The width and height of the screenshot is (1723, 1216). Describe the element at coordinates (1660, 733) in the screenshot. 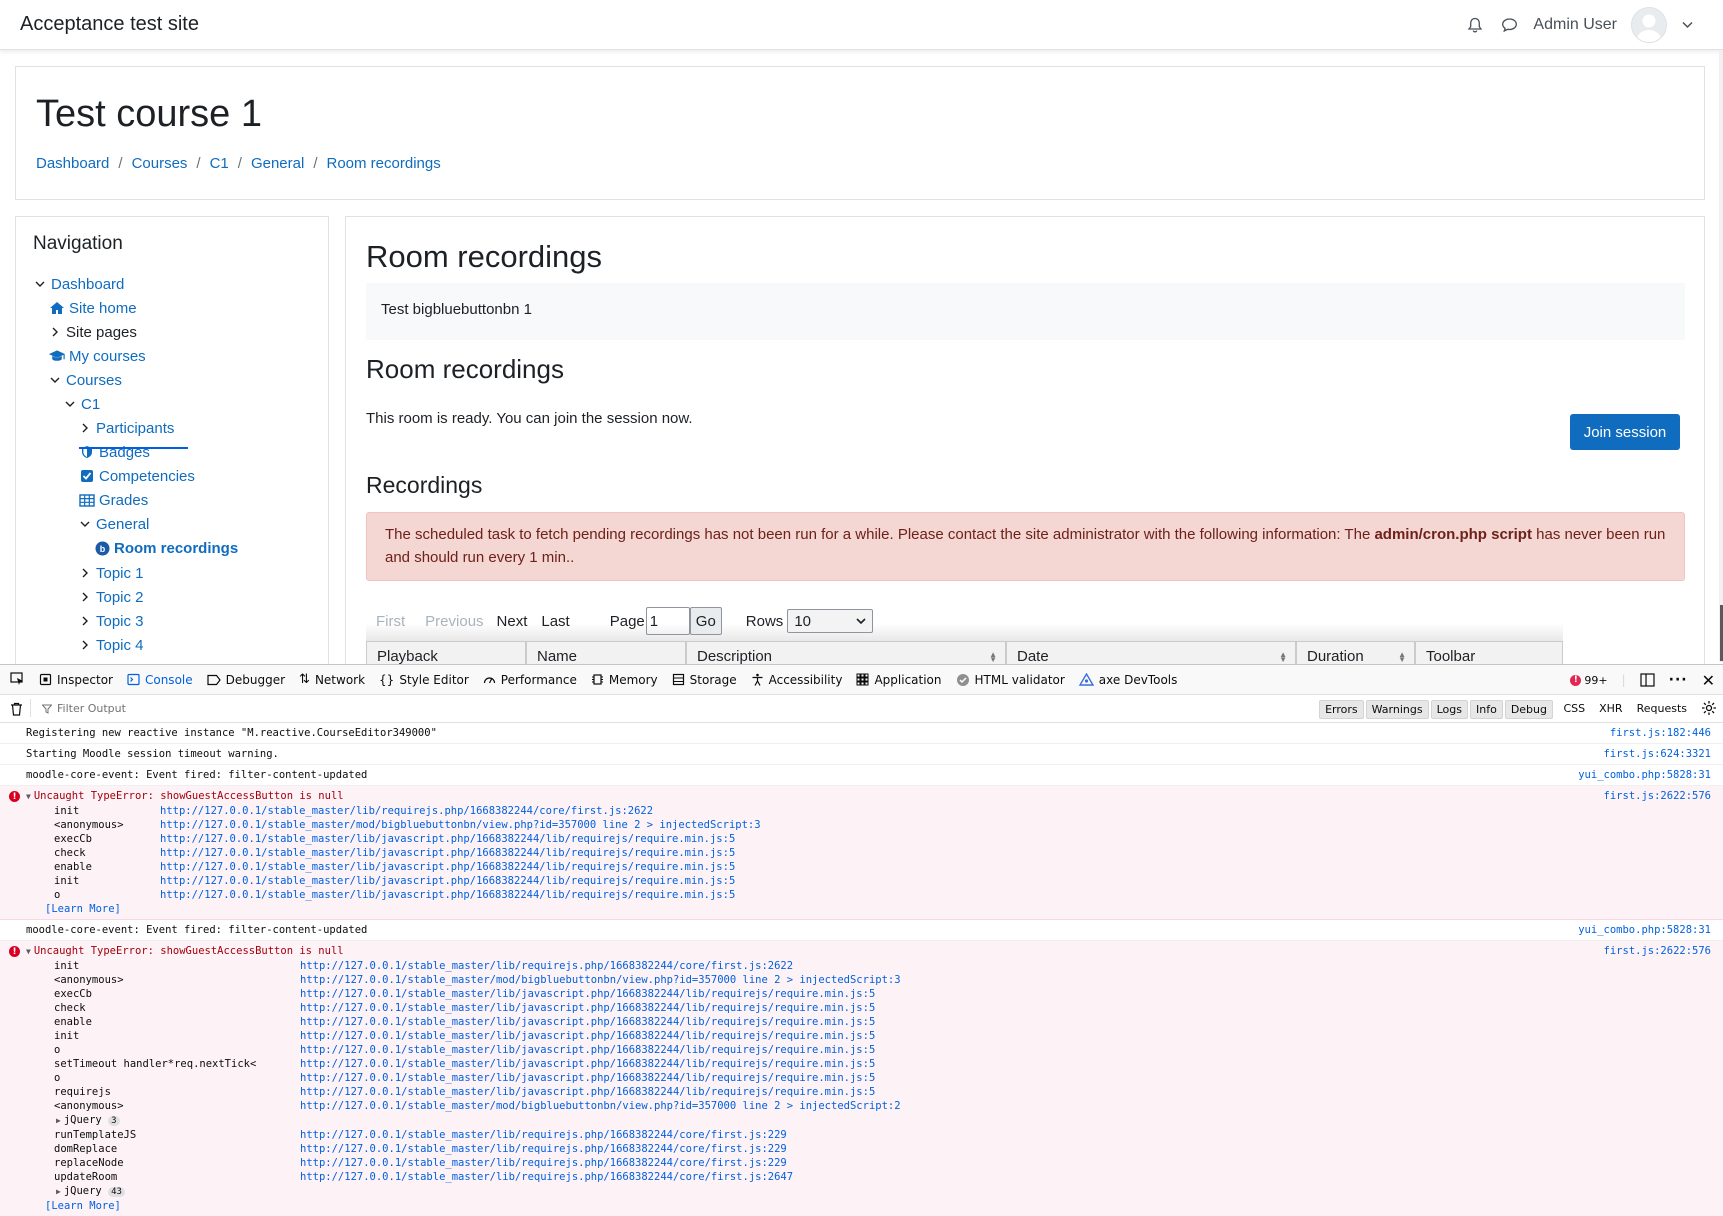

I see `message-location-link: first.js:182:446` at that location.